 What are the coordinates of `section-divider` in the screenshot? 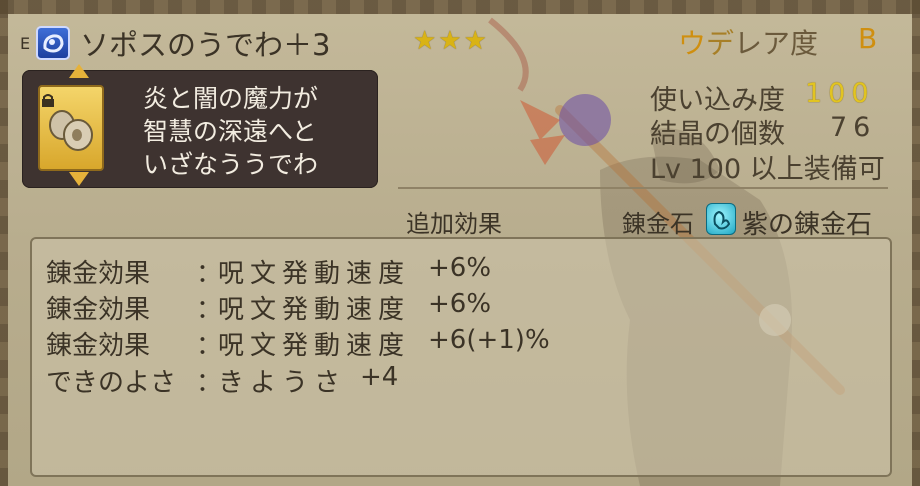 It's located at (643, 188).